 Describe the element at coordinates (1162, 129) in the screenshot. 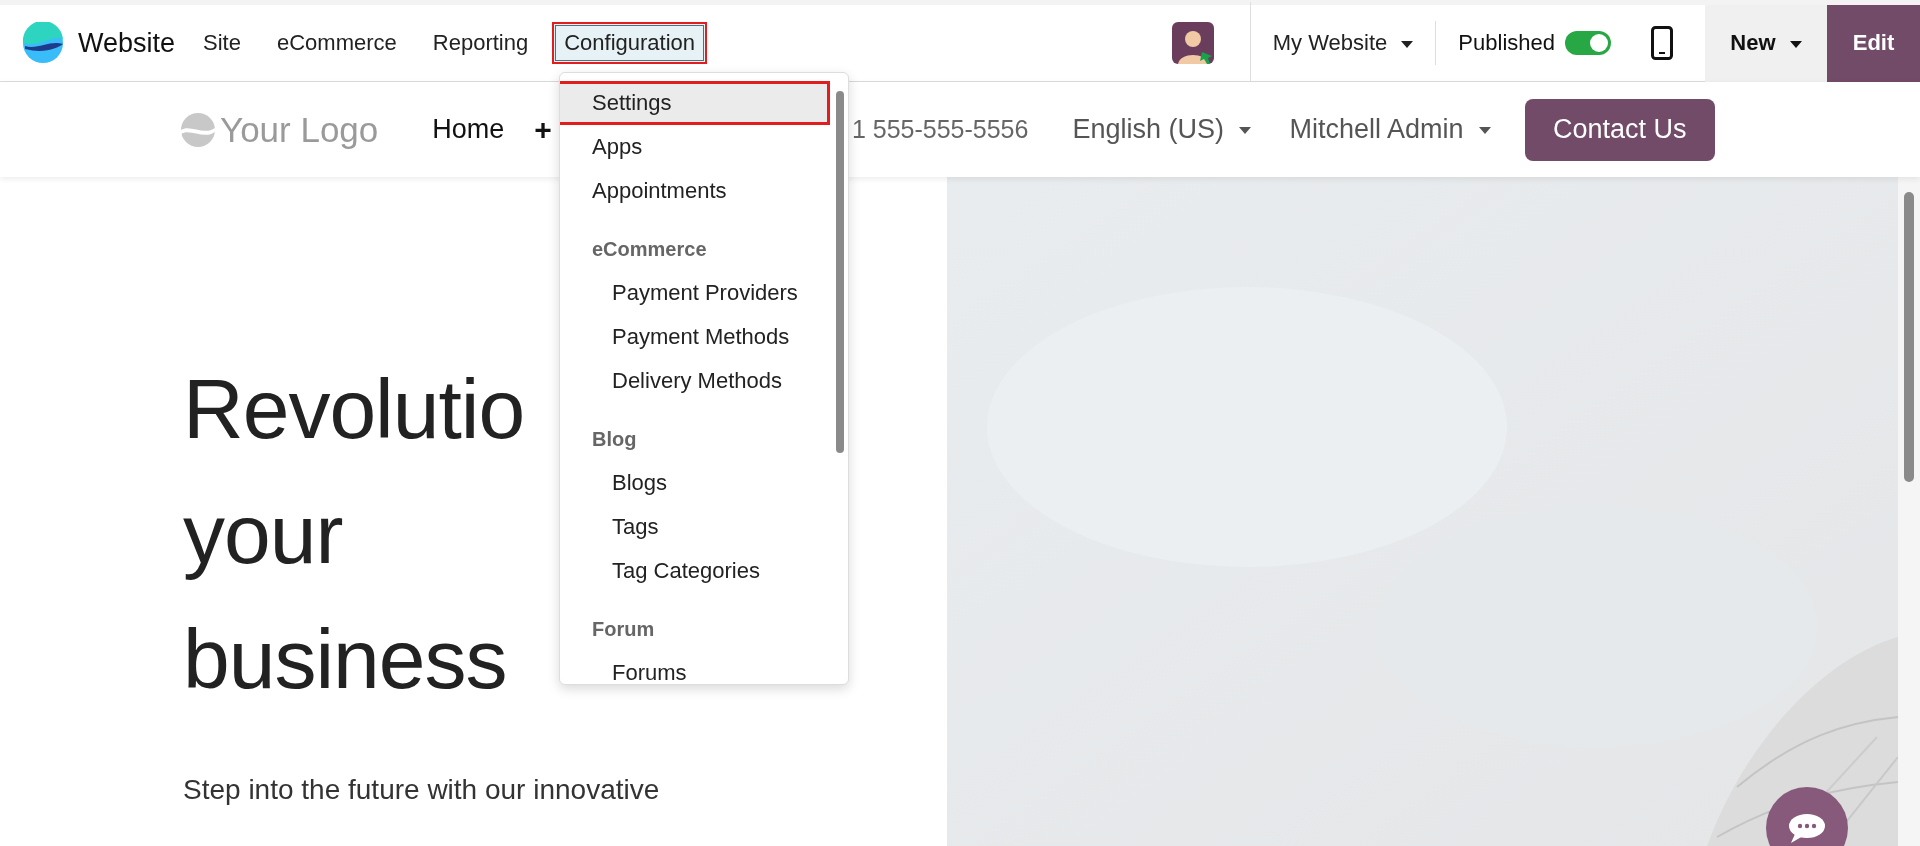

I see `language-dropdown: English (US)` at that location.